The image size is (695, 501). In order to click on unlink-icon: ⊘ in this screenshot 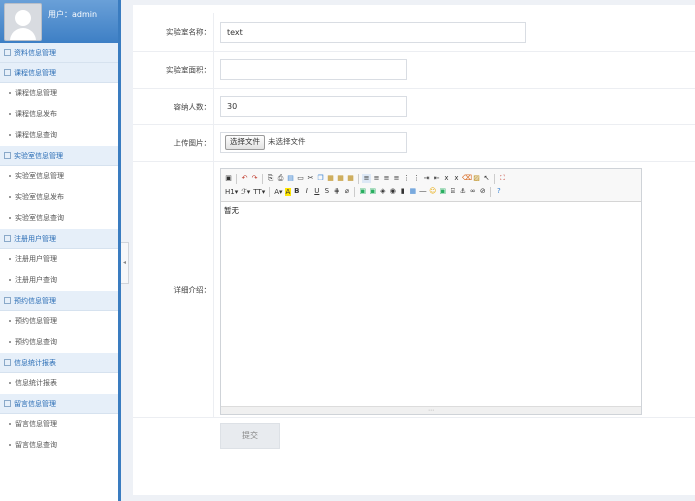, I will do `click(482, 191)`.